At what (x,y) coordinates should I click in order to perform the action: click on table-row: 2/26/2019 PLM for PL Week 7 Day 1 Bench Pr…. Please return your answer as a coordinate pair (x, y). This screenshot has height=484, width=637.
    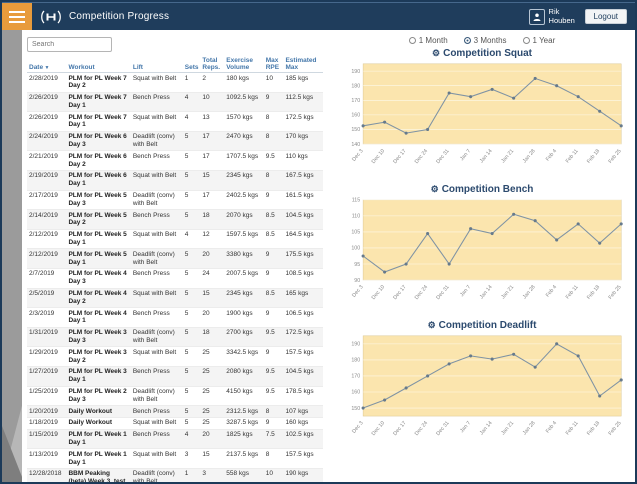
    Looking at the image, I should click on (175, 102).